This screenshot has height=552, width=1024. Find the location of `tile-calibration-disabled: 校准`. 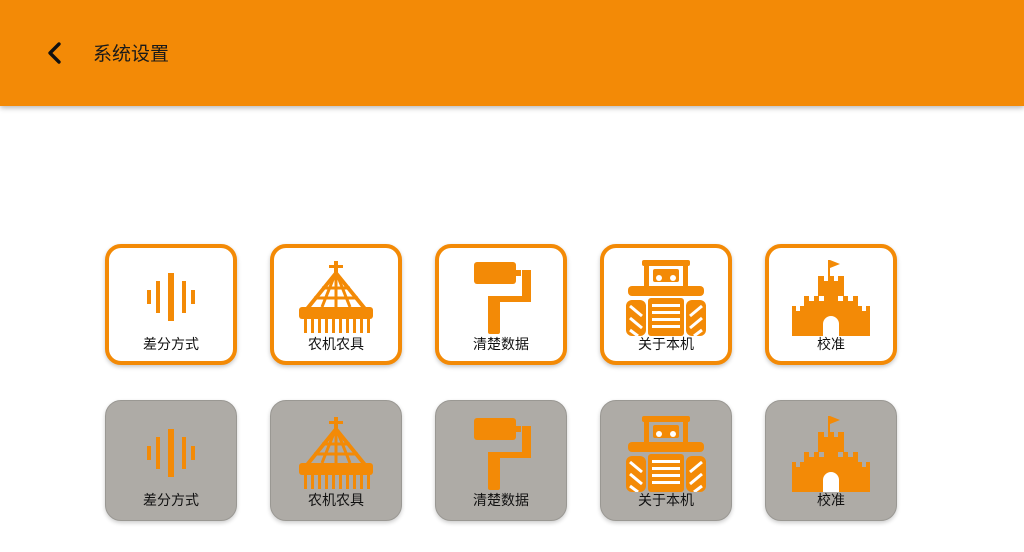

tile-calibration-disabled: 校准 is located at coordinates (831, 460).